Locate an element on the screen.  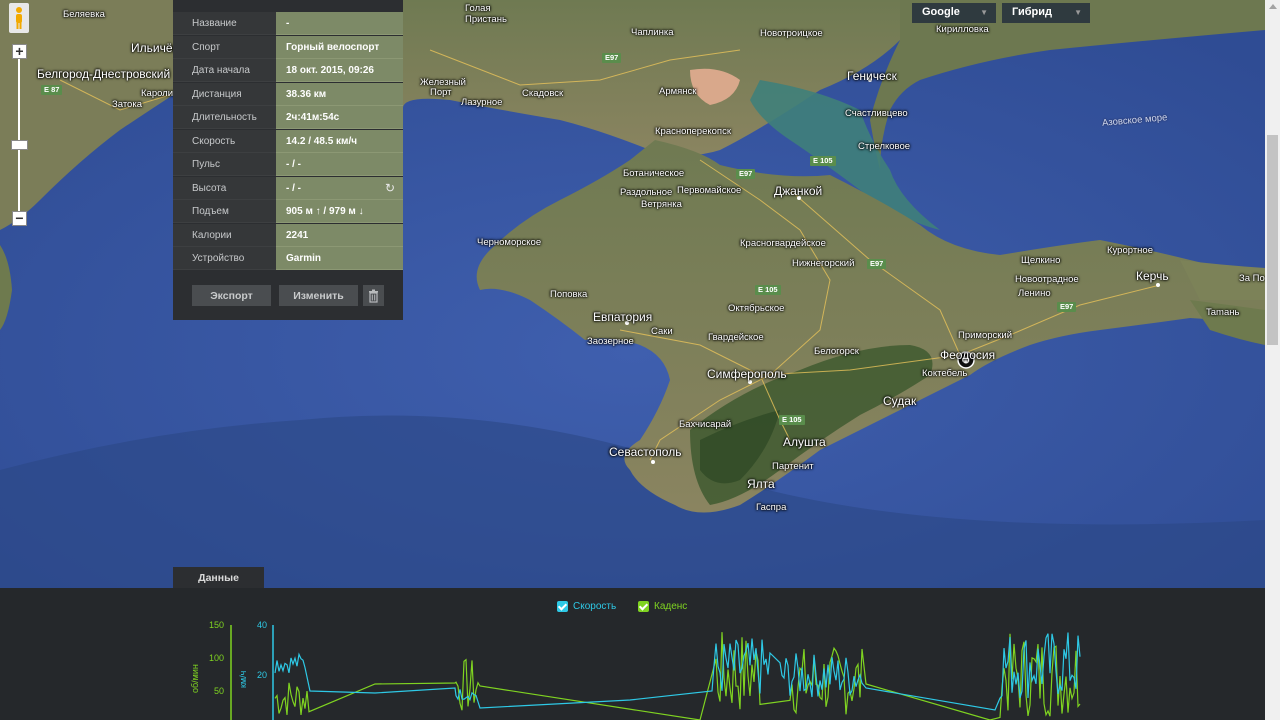
delete-button is located at coordinates (373, 295).